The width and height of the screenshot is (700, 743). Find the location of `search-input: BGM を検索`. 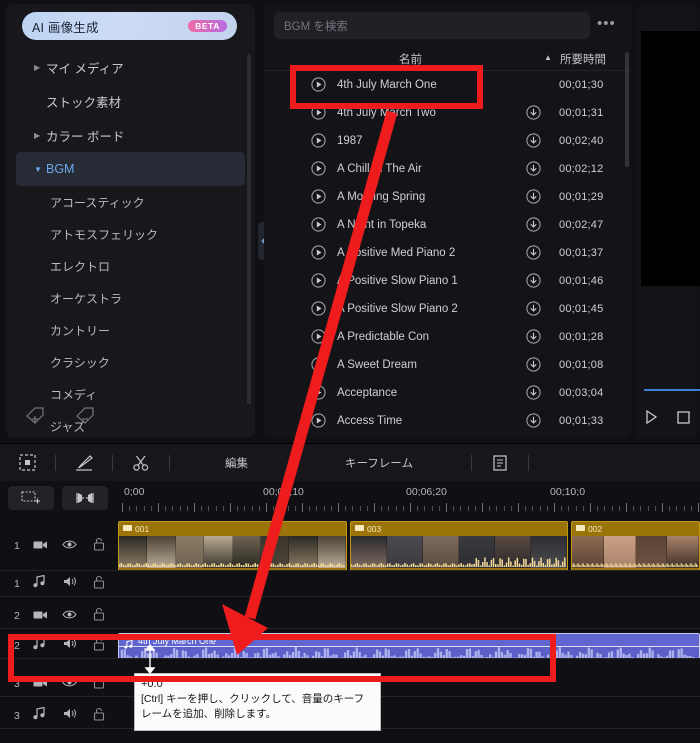

search-input: BGM を検索 is located at coordinates (432, 25).